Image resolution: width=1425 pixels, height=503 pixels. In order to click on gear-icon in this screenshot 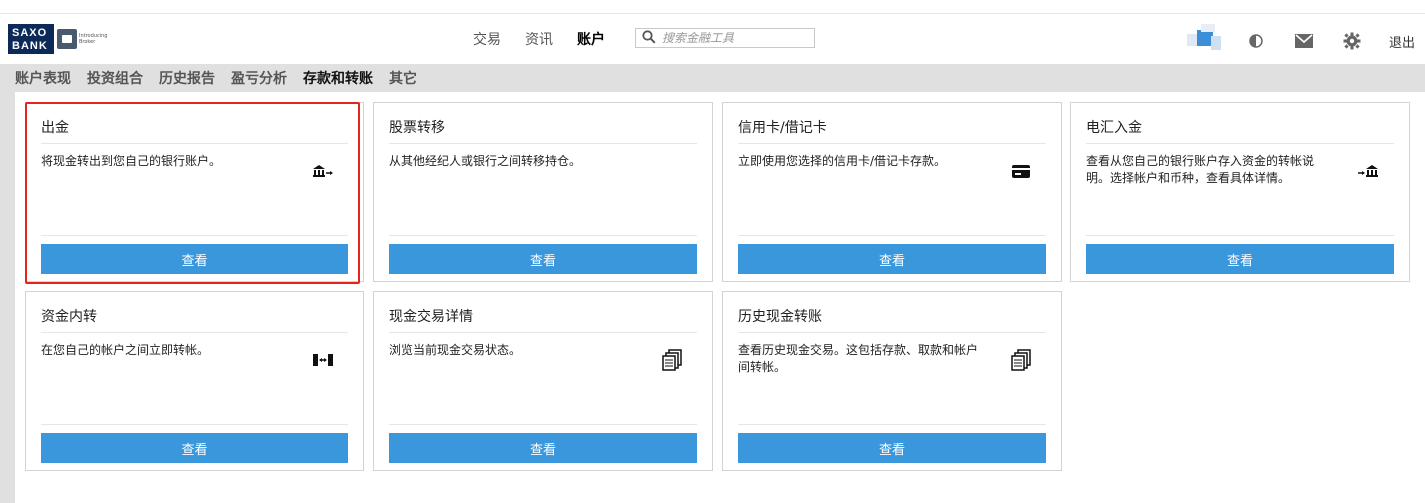, I will do `click(1352, 41)`.